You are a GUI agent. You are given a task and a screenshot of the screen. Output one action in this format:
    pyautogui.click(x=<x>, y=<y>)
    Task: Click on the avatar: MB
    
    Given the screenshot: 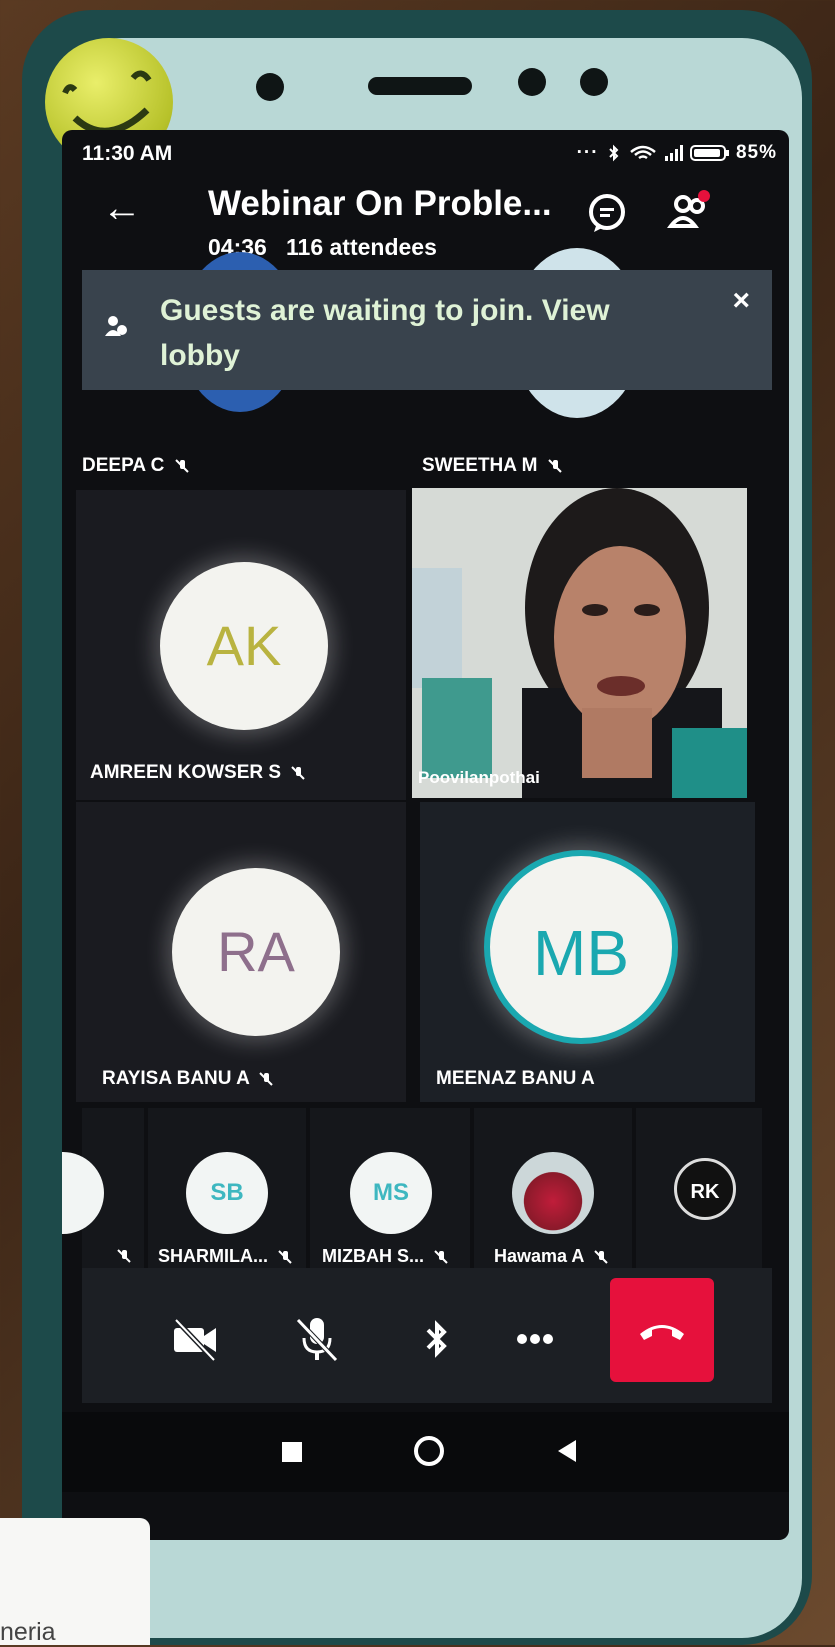 What is the action you would take?
    pyautogui.click(x=581, y=947)
    